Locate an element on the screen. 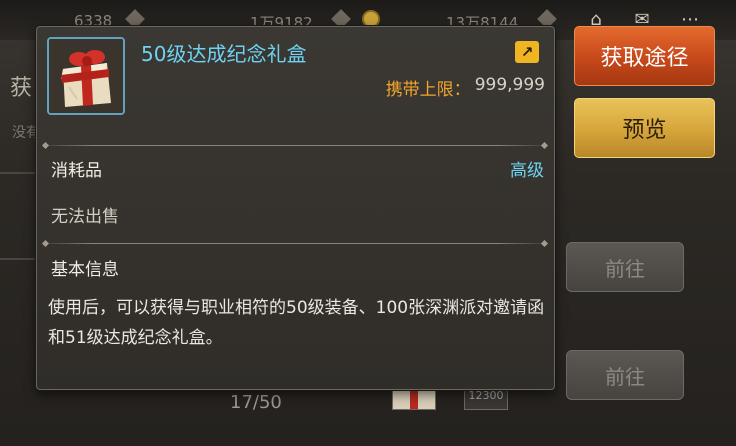 Image resolution: width=736 pixels, height=446 pixels. carry-limit: 携带上限： 999,999 is located at coordinates (465, 87).